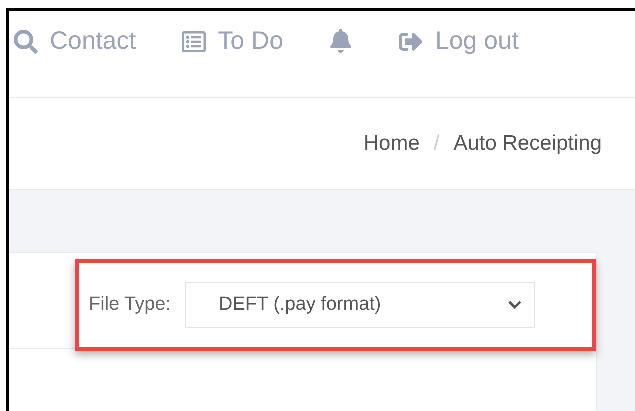 The width and height of the screenshot is (635, 411). Describe the element at coordinates (194, 42) in the screenshot. I see `list-icon` at that location.